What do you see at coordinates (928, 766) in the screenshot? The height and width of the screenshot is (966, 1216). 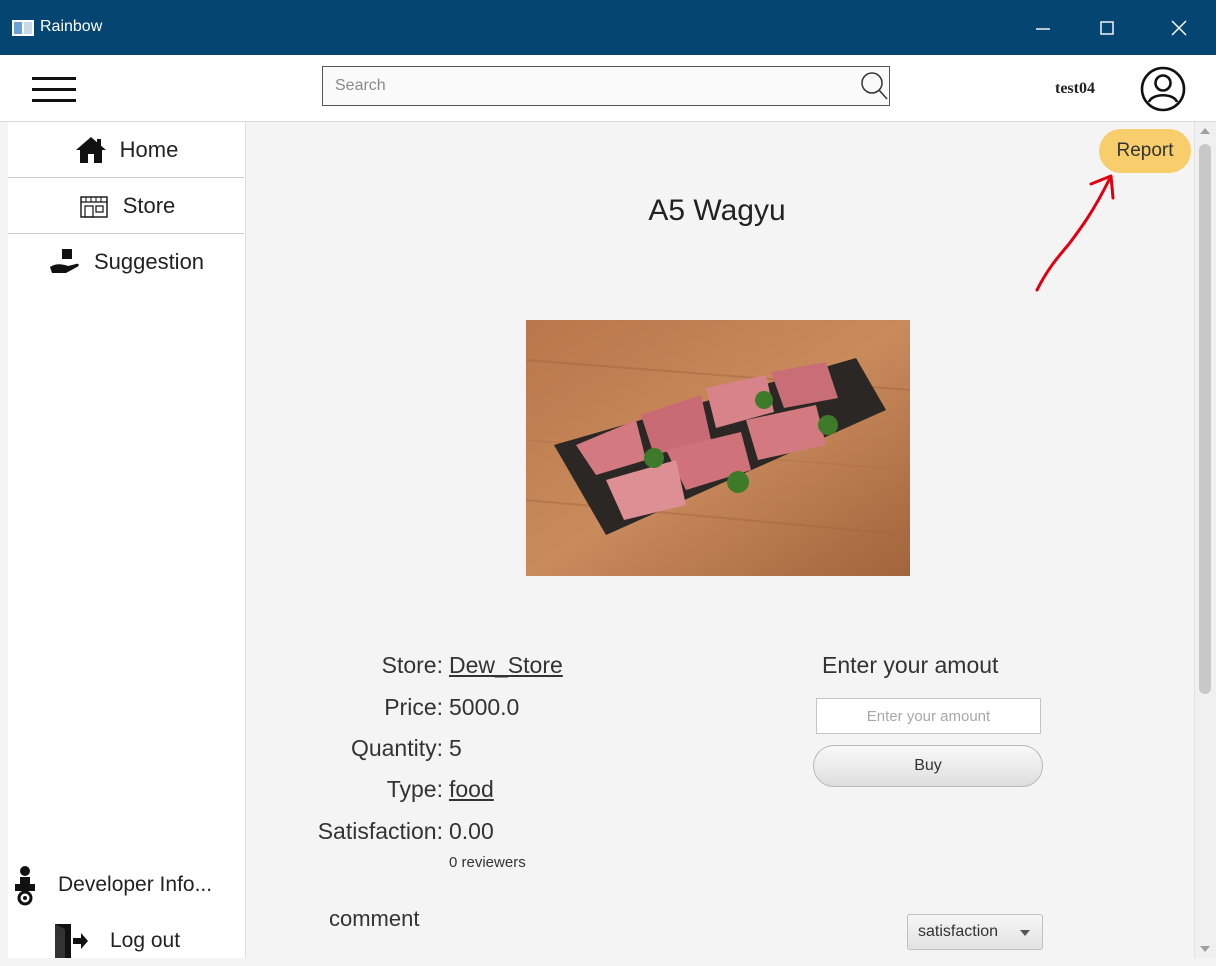 I see `buy-button: Buy` at bounding box center [928, 766].